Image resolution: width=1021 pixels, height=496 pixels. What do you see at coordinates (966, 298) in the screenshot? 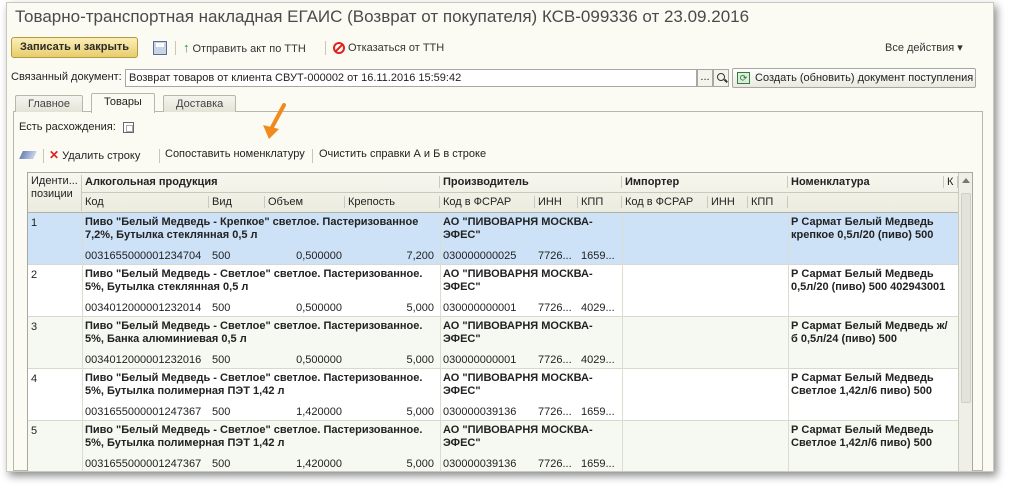
I see `scrollbar-thumb` at bounding box center [966, 298].